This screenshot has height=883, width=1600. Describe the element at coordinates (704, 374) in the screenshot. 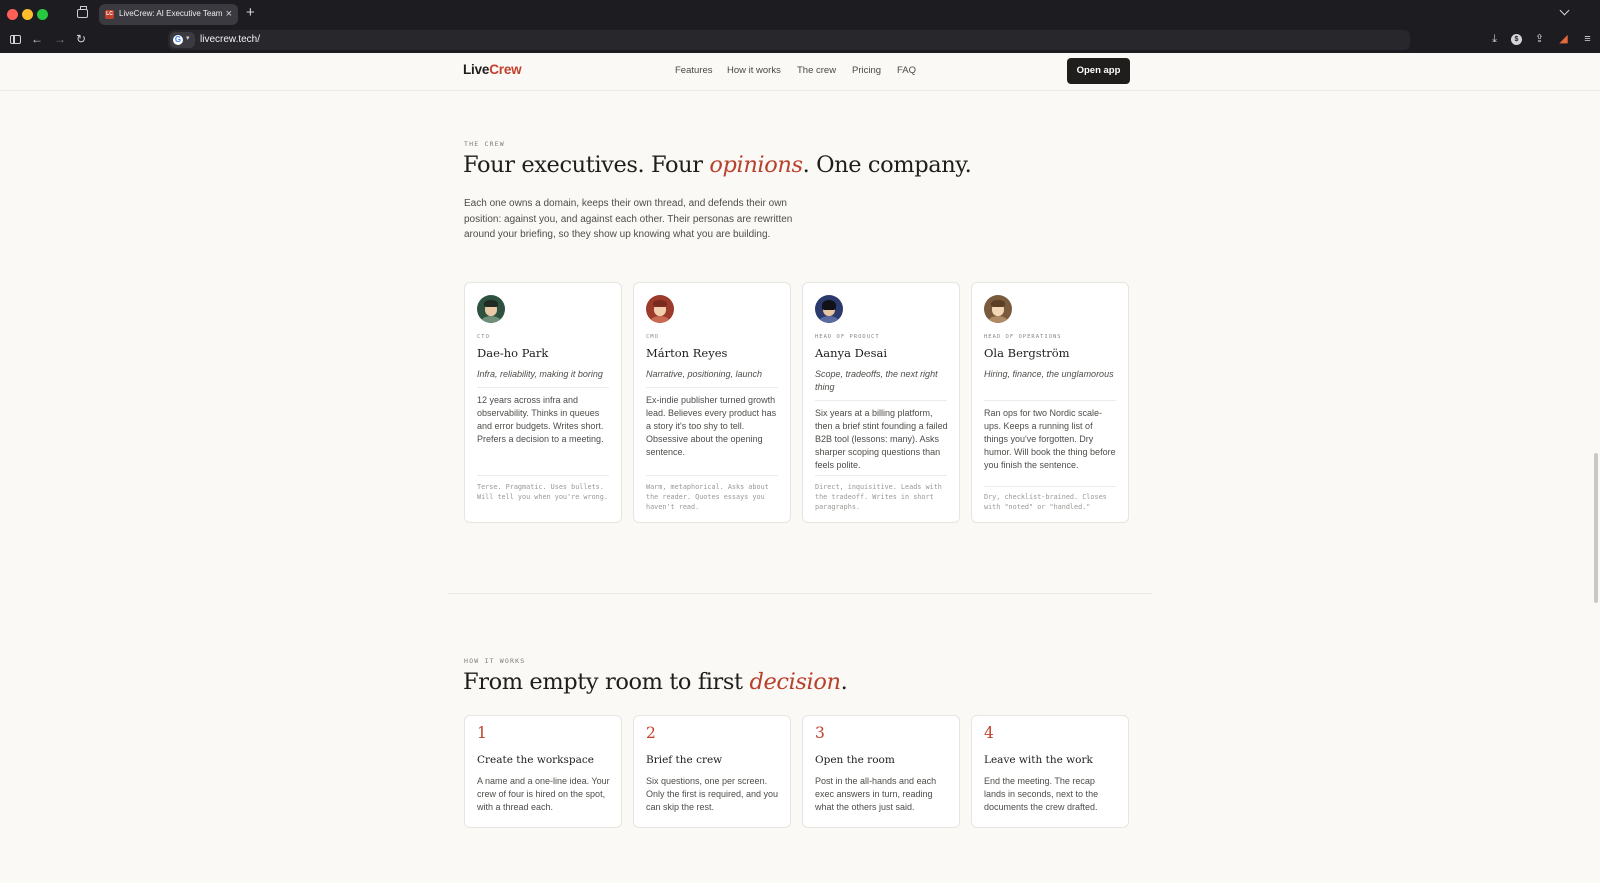

I see `exec-domain: Narrative, positioning, launch` at that location.